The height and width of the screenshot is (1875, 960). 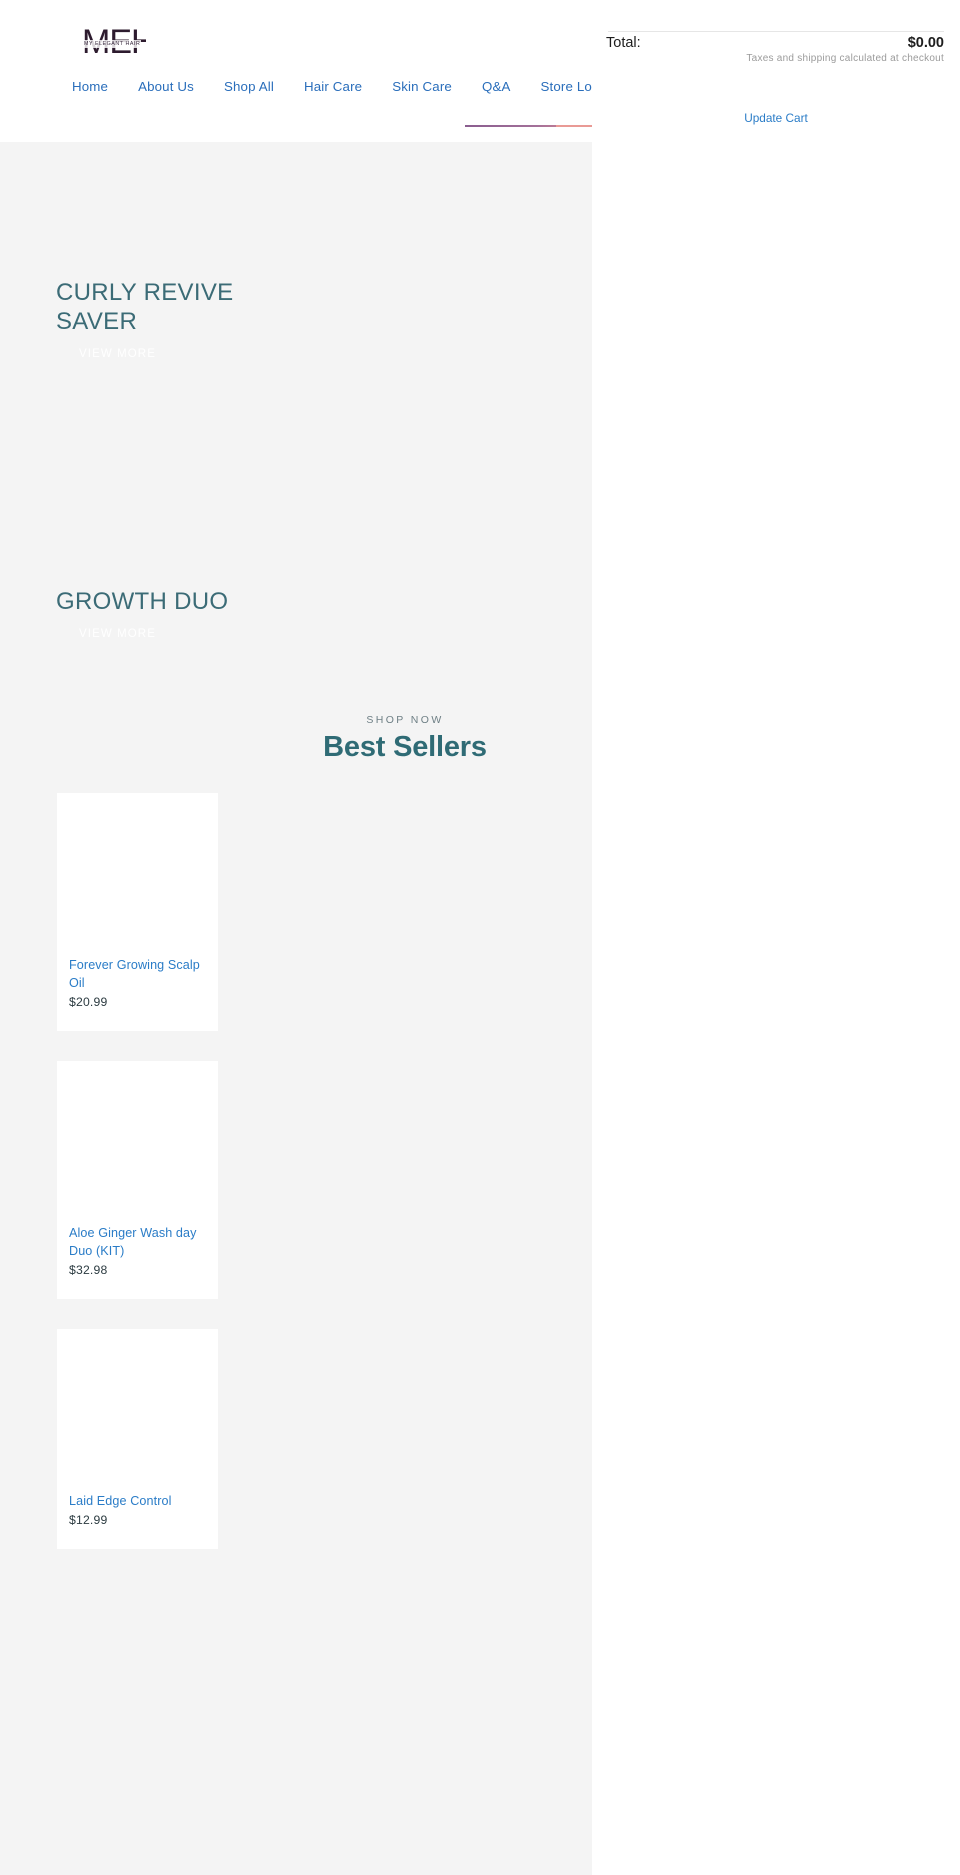 What do you see at coordinates (145, 307) in the screenshot?
I see `hero-title: CURLY REVIVE SAVER` at bounding box center [145, 307].